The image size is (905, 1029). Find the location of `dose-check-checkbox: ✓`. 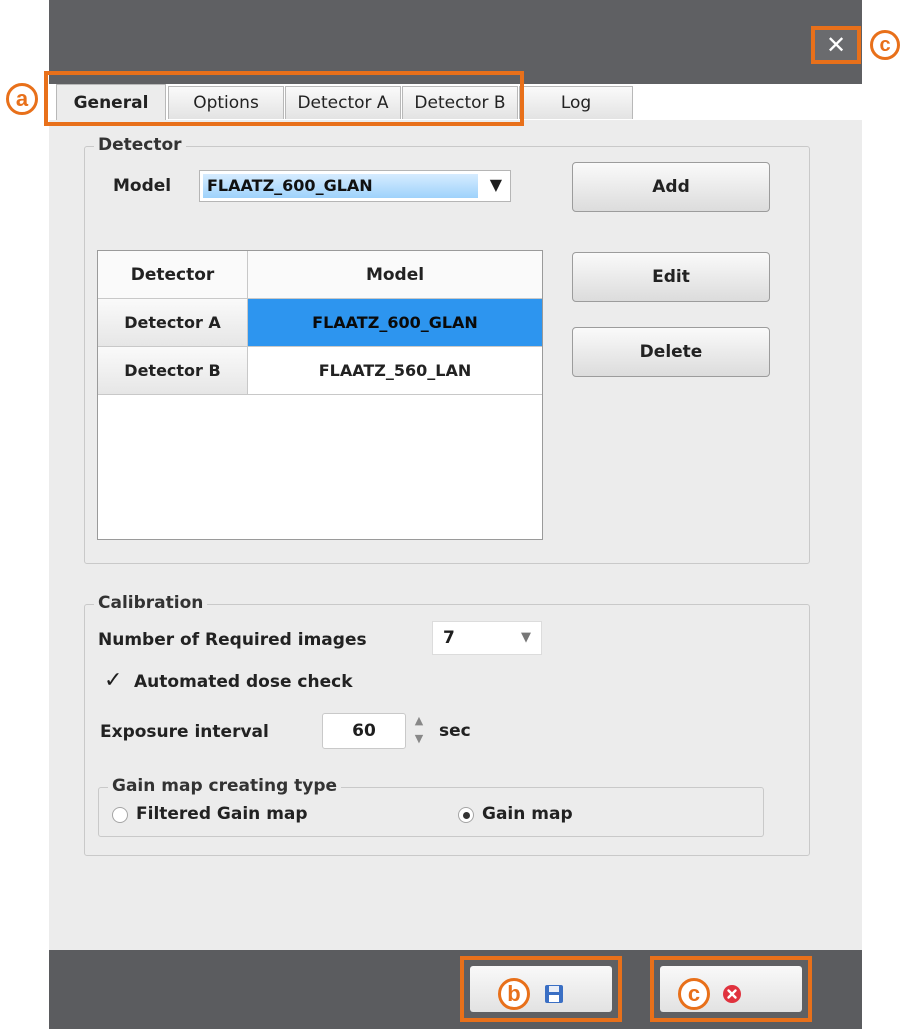

dose-check-checkbox: ✓ is located at coordinates (116, 681).